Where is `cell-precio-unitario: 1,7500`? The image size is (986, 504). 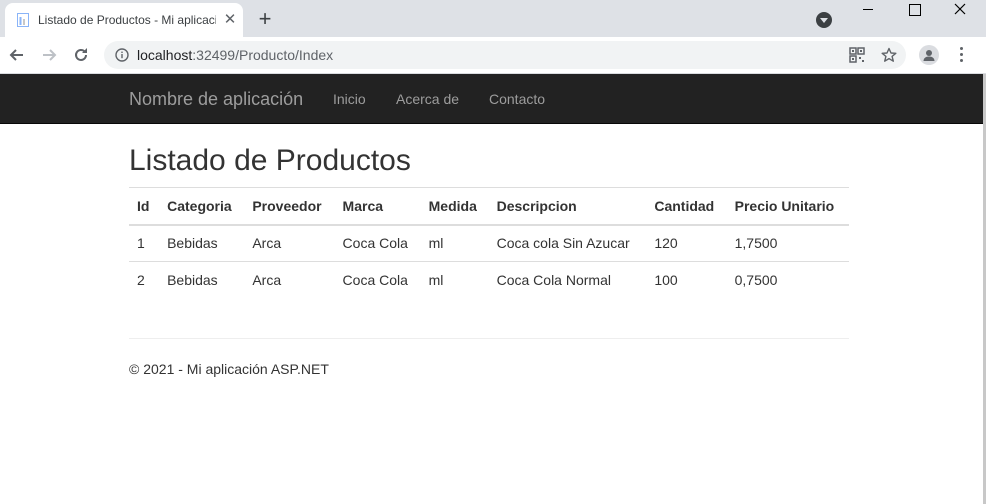
cell-precio-unitario: 1,7500 is located at coordinates (756, 243).